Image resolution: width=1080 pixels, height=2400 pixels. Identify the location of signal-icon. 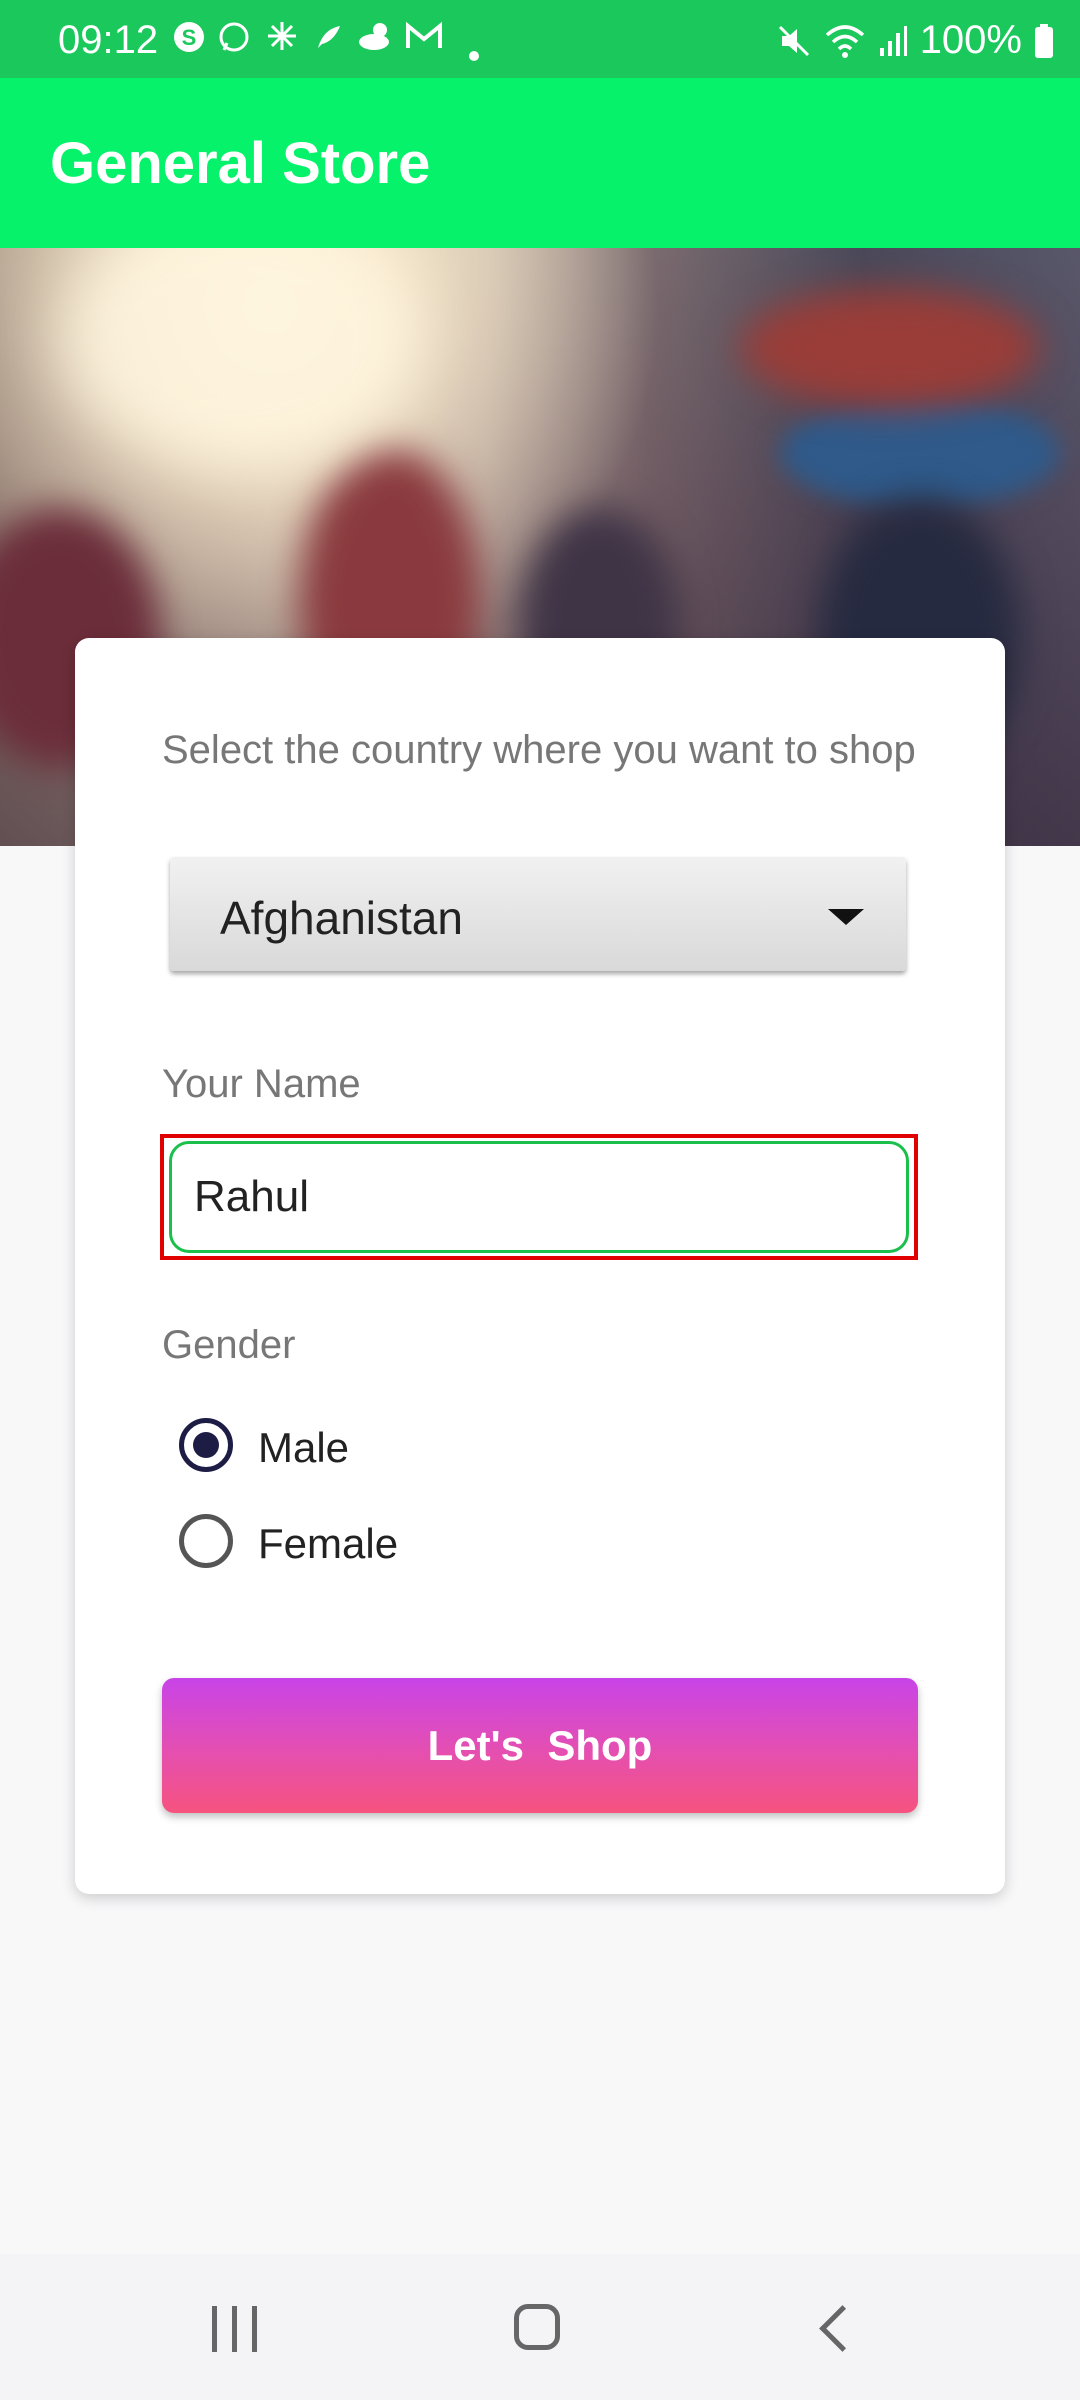
(893, 40).